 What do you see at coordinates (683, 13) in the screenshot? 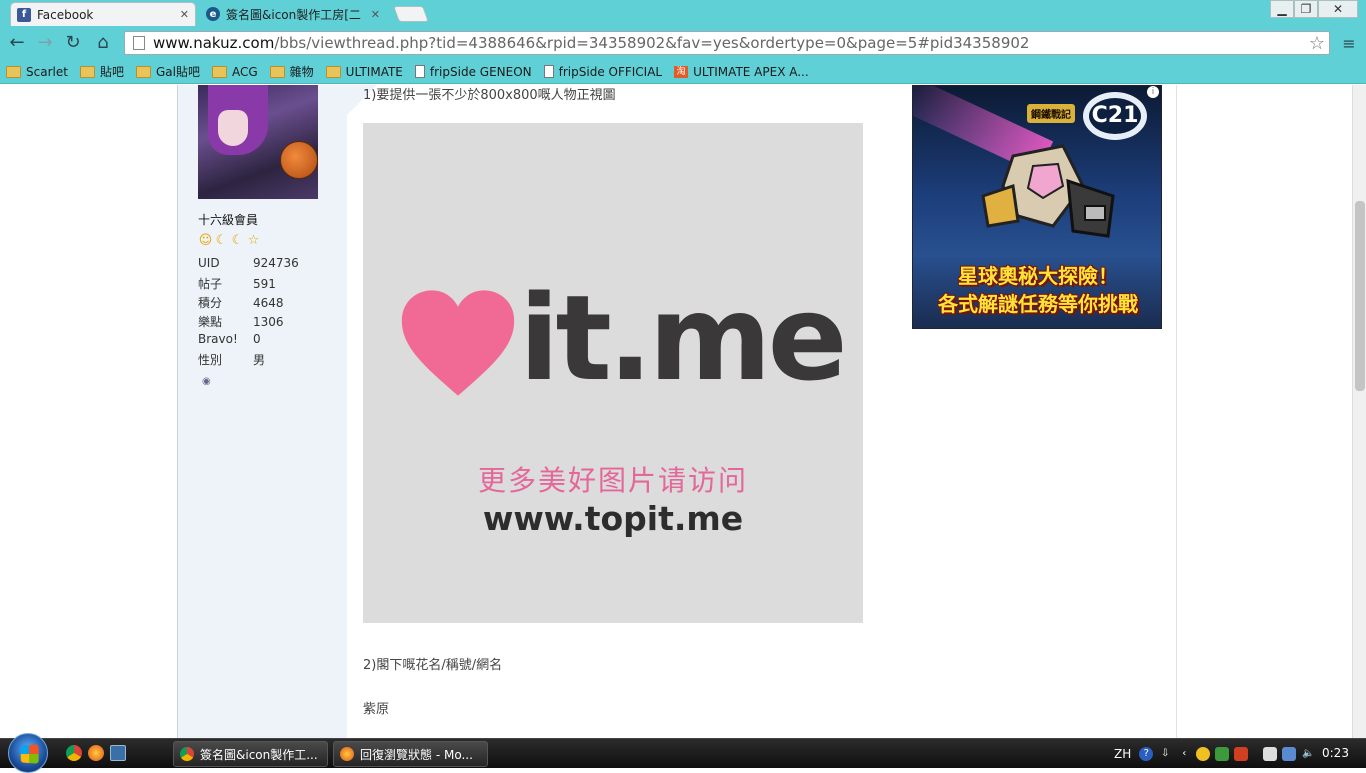
I see `tab-strip: f Facebook ✕ e 簽名圖&icon製作工房[二 ✕ ▁ ❐ ✕` at bounding box center [683, 13].